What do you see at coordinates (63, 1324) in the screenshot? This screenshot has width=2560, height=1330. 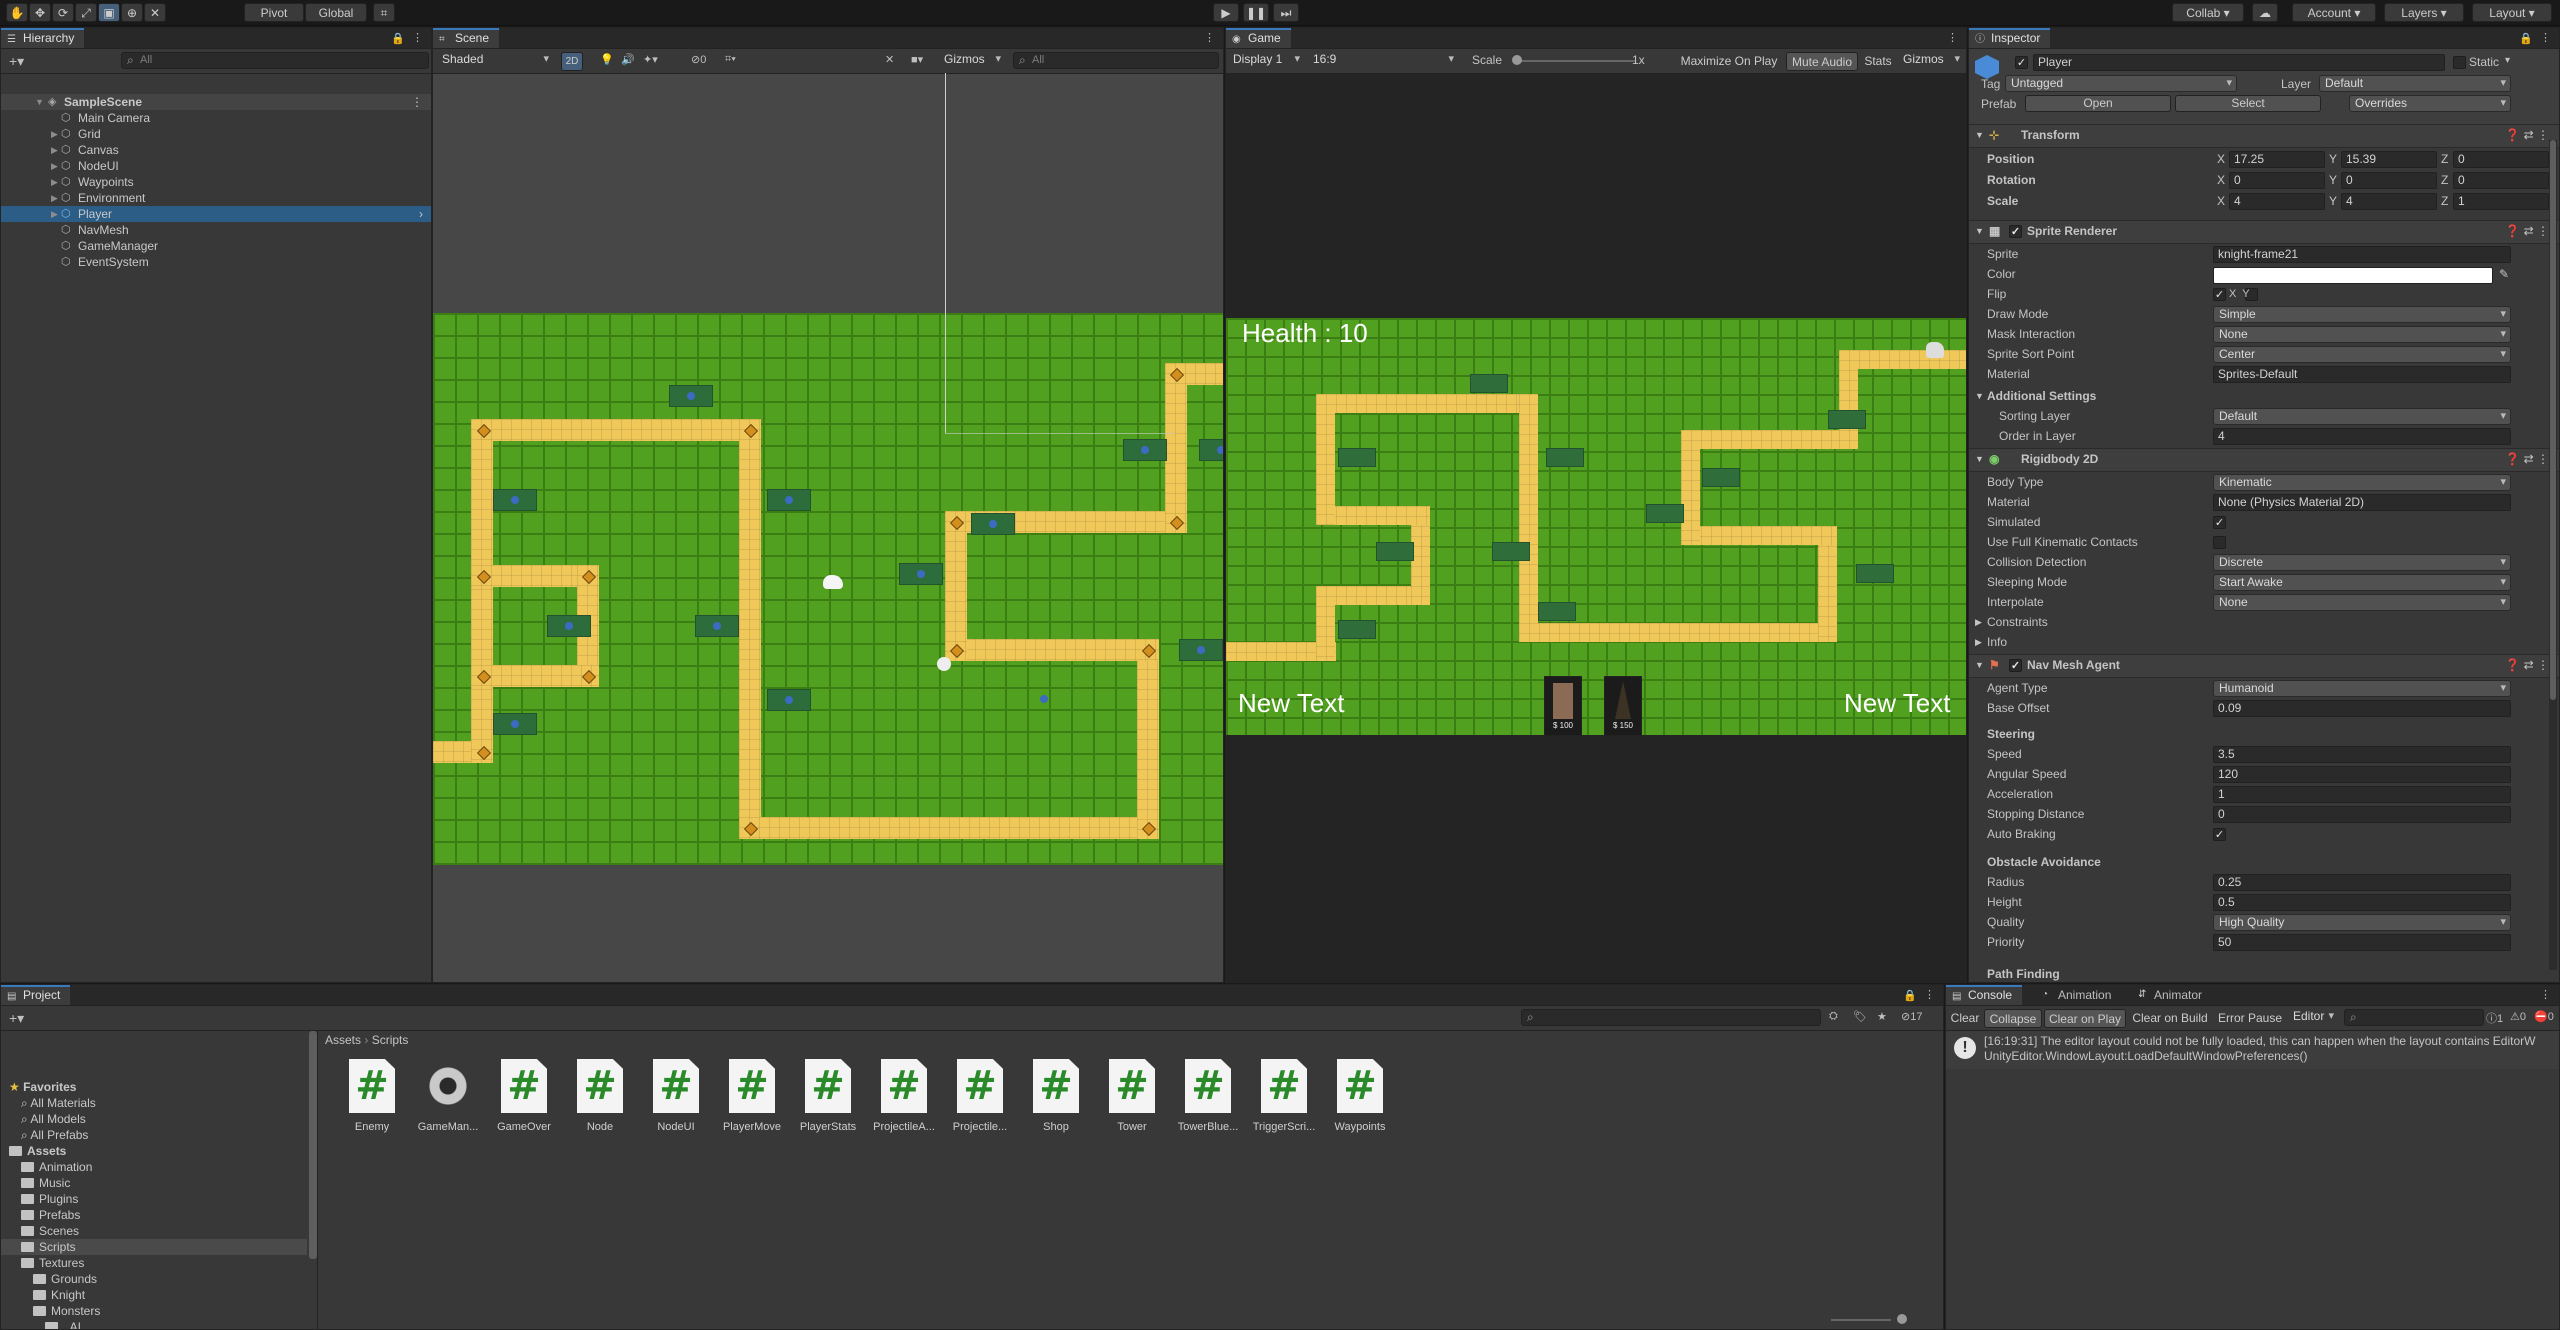 I see `project-tree-item: _AI` at bounding box center [63, 1324].